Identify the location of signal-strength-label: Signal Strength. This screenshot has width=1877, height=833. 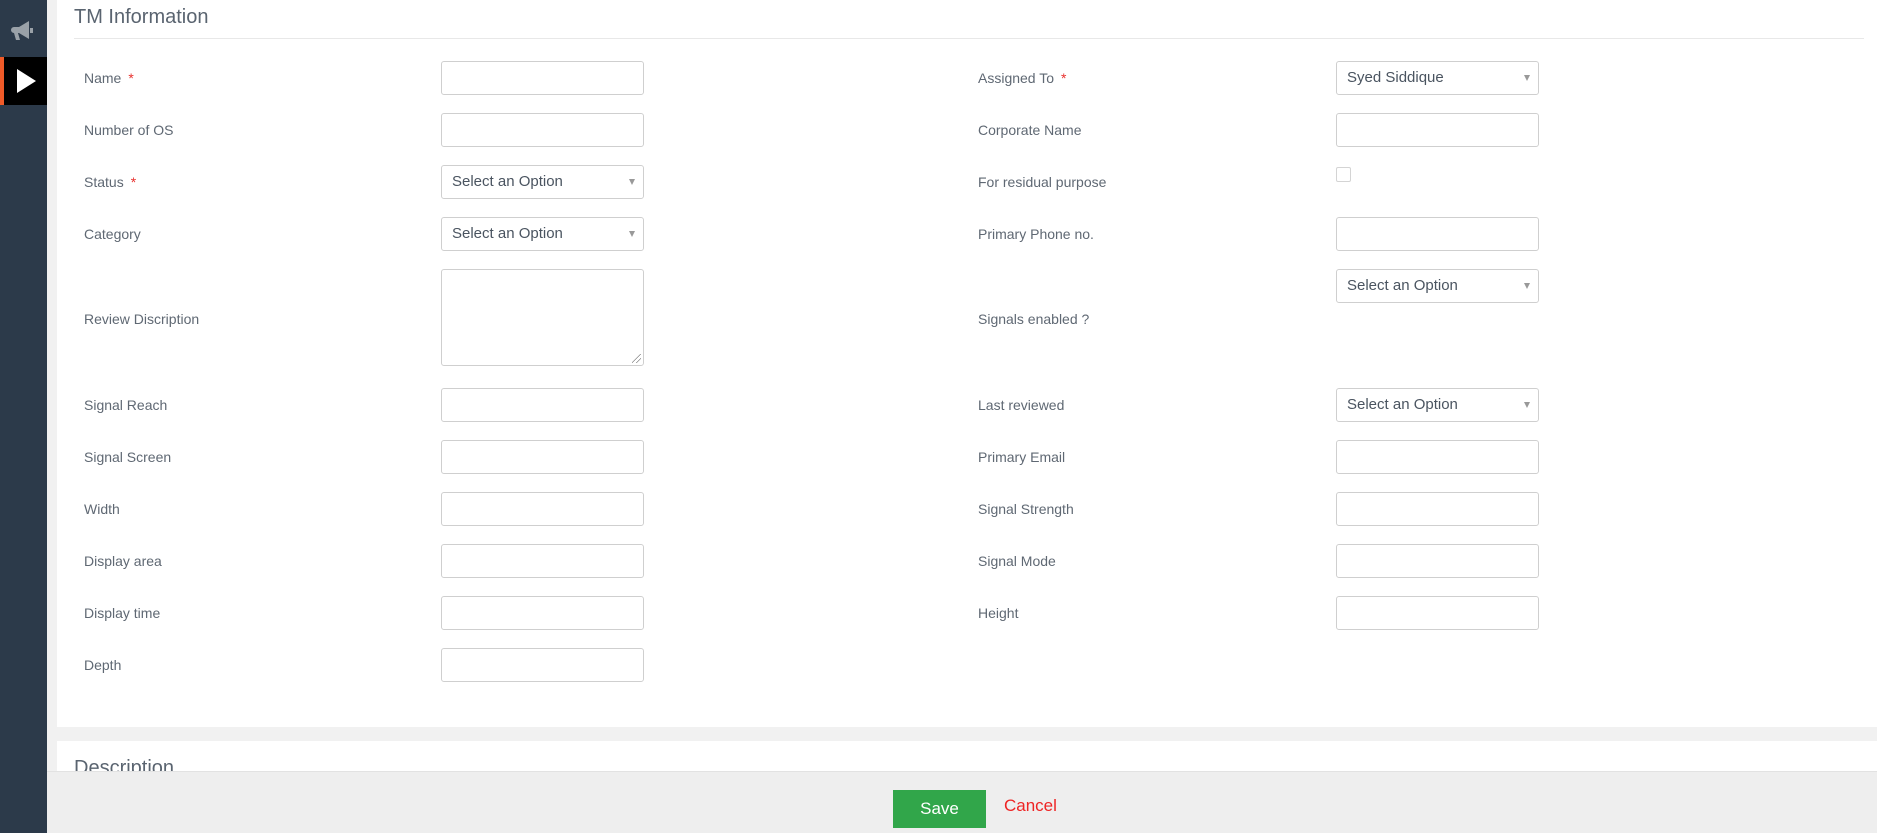
(1026, 509).